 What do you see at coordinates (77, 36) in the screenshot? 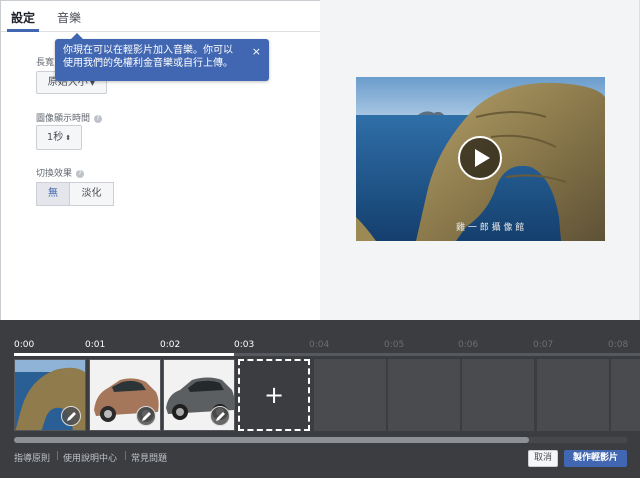
I see `tooltip-arrow` at bounding box center [77, 36].